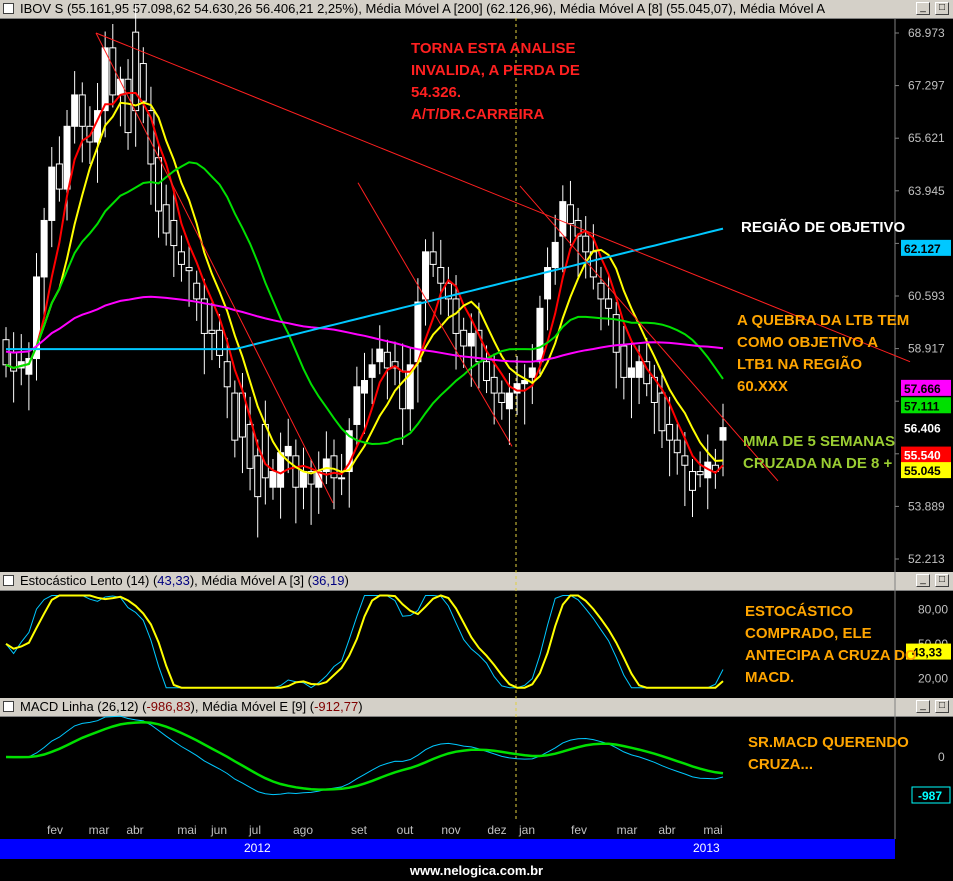  Describe the element at coordinates (364, 641) in the screenshot. I see `stochastic-ma-line` at that location.